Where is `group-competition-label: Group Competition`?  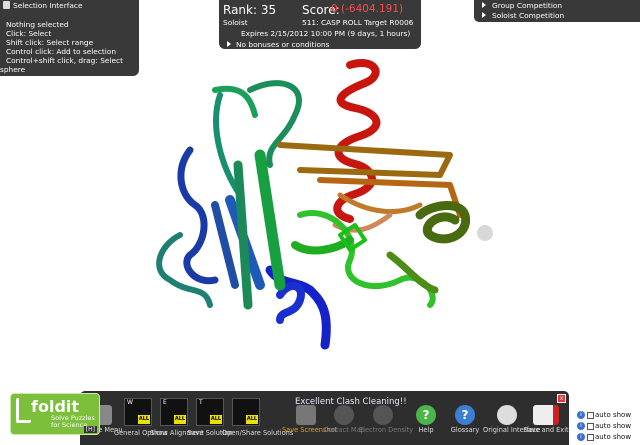 group-competition-label: Group Competition is located at coordinates (527, 5).